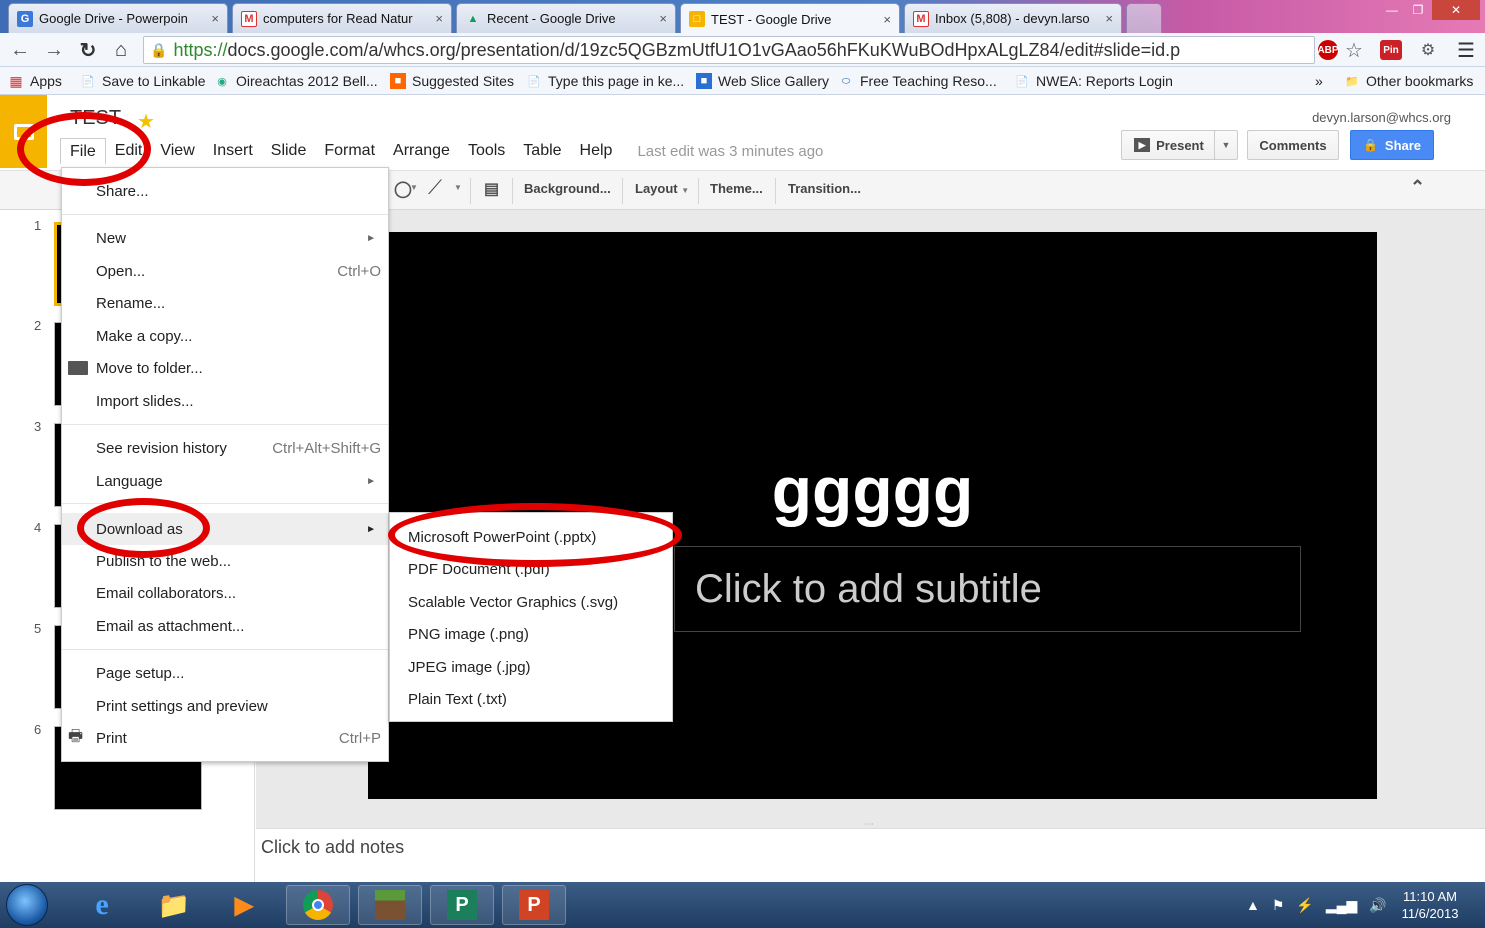 This screenshot has height=928, width=1485. What do you see at coordinates (318, 905) in the screenshot?
I see `chrome-icon` at bounding box center [318, 905].